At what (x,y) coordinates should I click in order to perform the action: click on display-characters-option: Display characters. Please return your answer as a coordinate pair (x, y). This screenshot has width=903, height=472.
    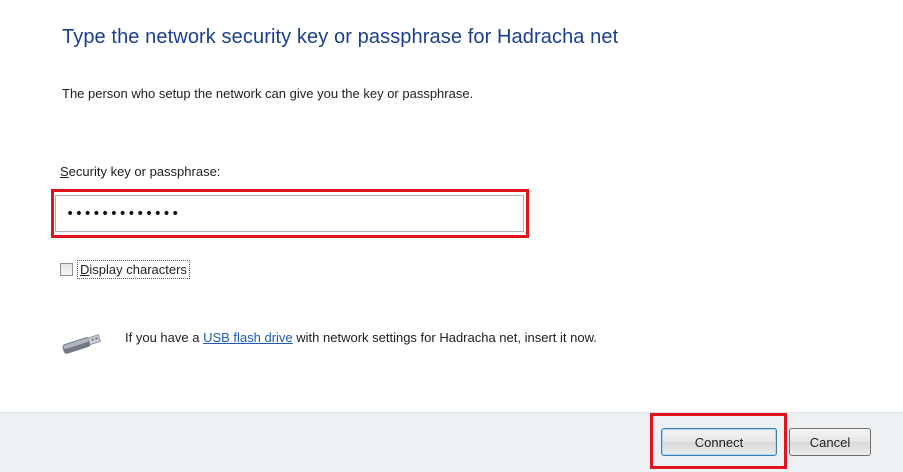
    Looking at the image, I should click on (125, 269).